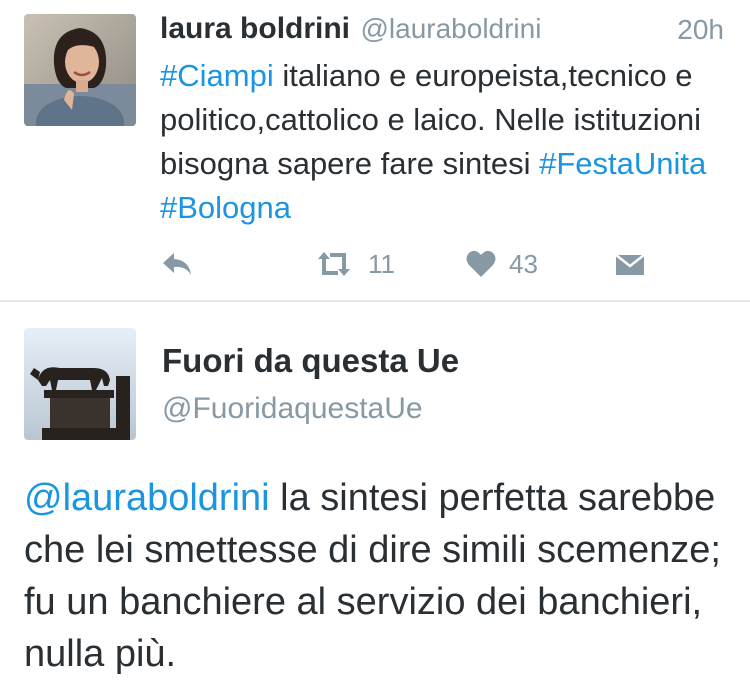 The height and width of the screenshot is (692, 750). I want to click on author-handle: @FuoridaquestaUe, so click(292, 409).